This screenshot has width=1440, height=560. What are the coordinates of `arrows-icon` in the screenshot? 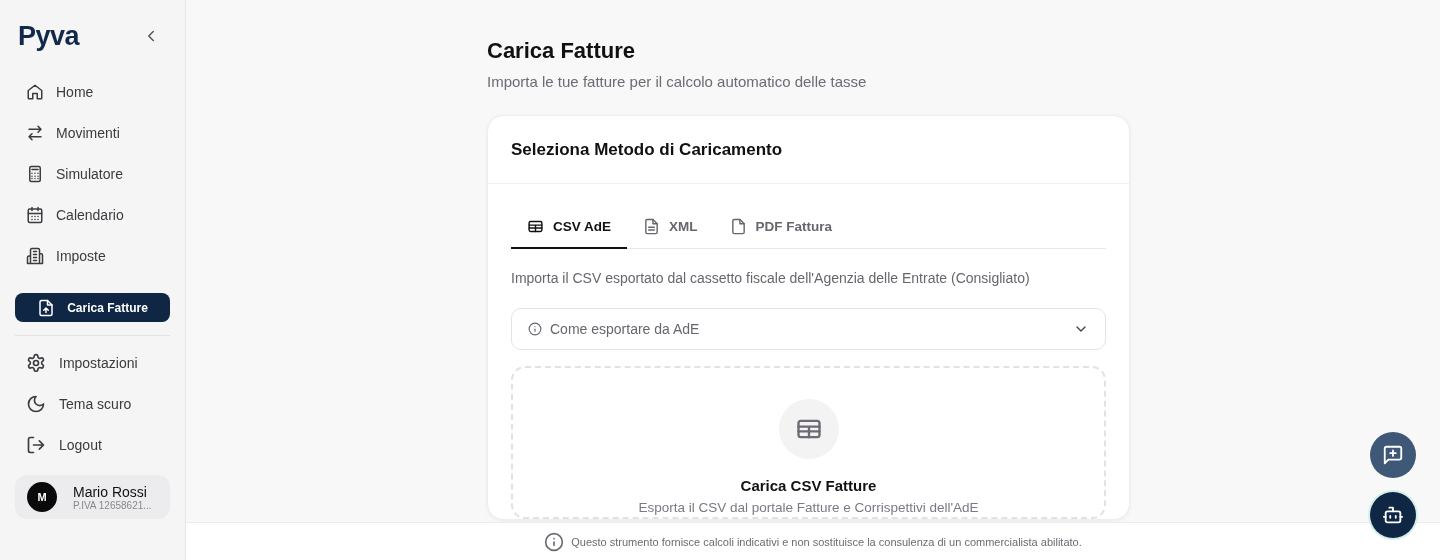 It's located at (35, 132).